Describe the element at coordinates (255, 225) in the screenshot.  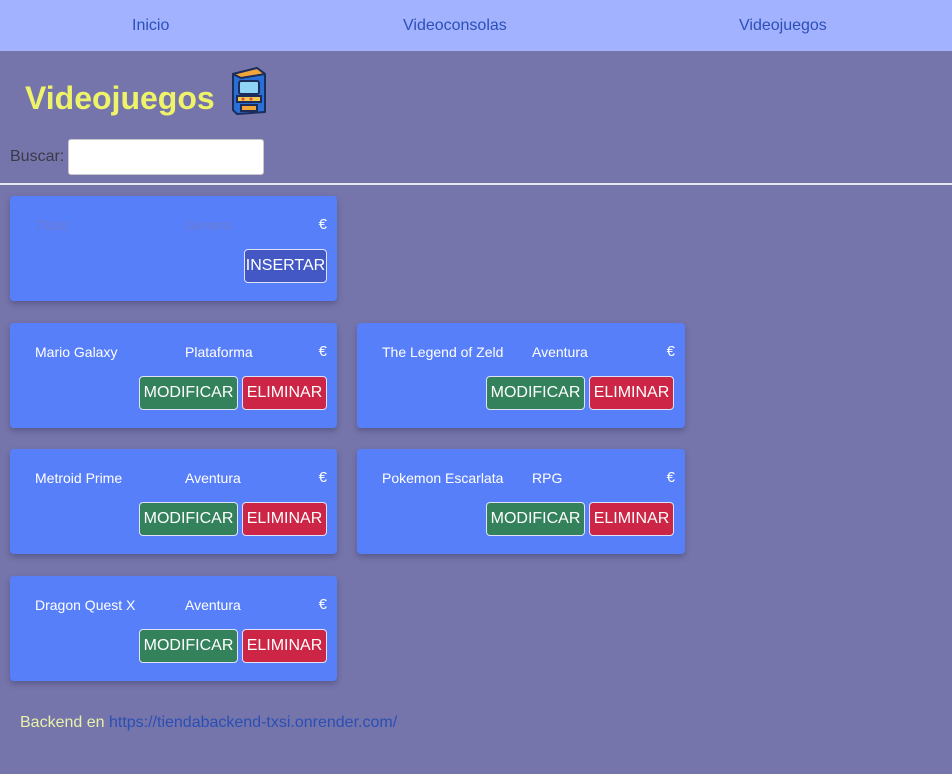
I see `new-genre-input` at that location.